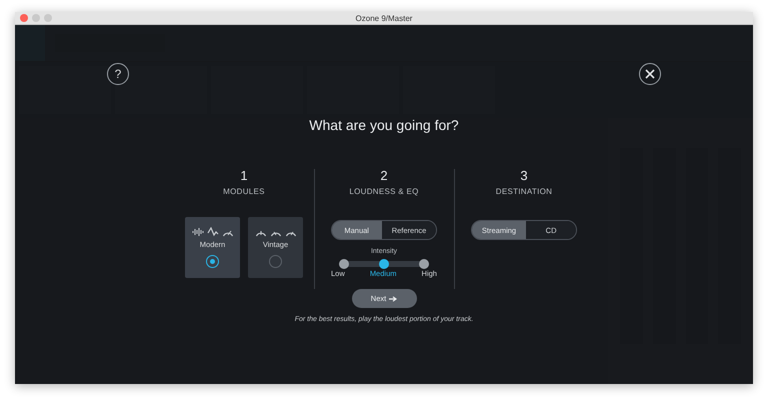 The image size is (768, 402). I want to click on close-icon, so click(650, 74).